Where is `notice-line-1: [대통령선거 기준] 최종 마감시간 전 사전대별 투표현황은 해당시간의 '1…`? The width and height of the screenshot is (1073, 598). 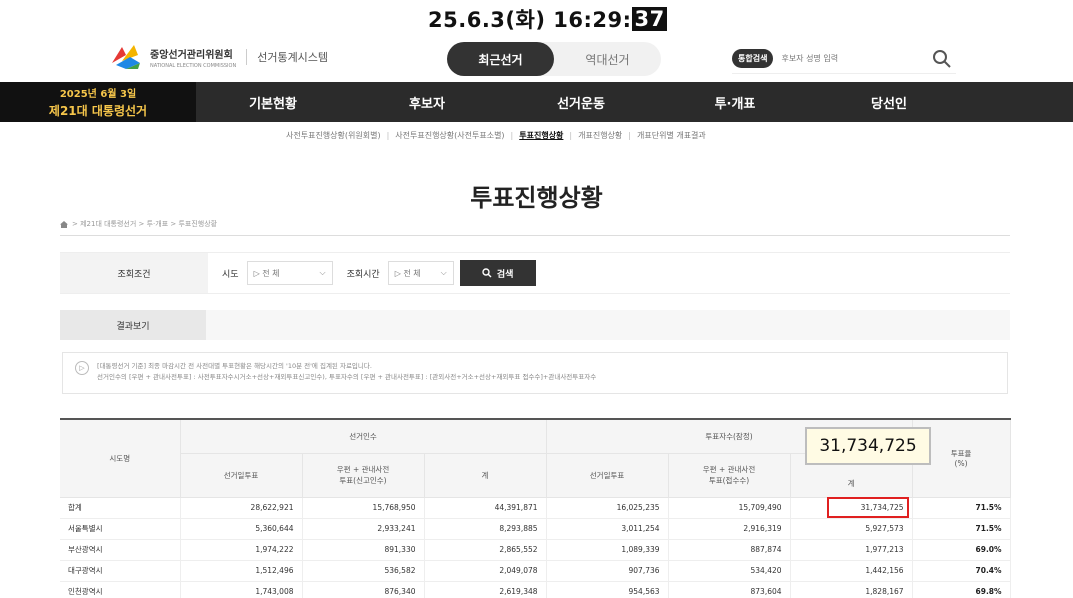
notice-line-1: [대통령선거 기준] 최종 마감시간 전 사전대별 투표현황은 해당시간의 '1… is located at coordinates (234, 366).